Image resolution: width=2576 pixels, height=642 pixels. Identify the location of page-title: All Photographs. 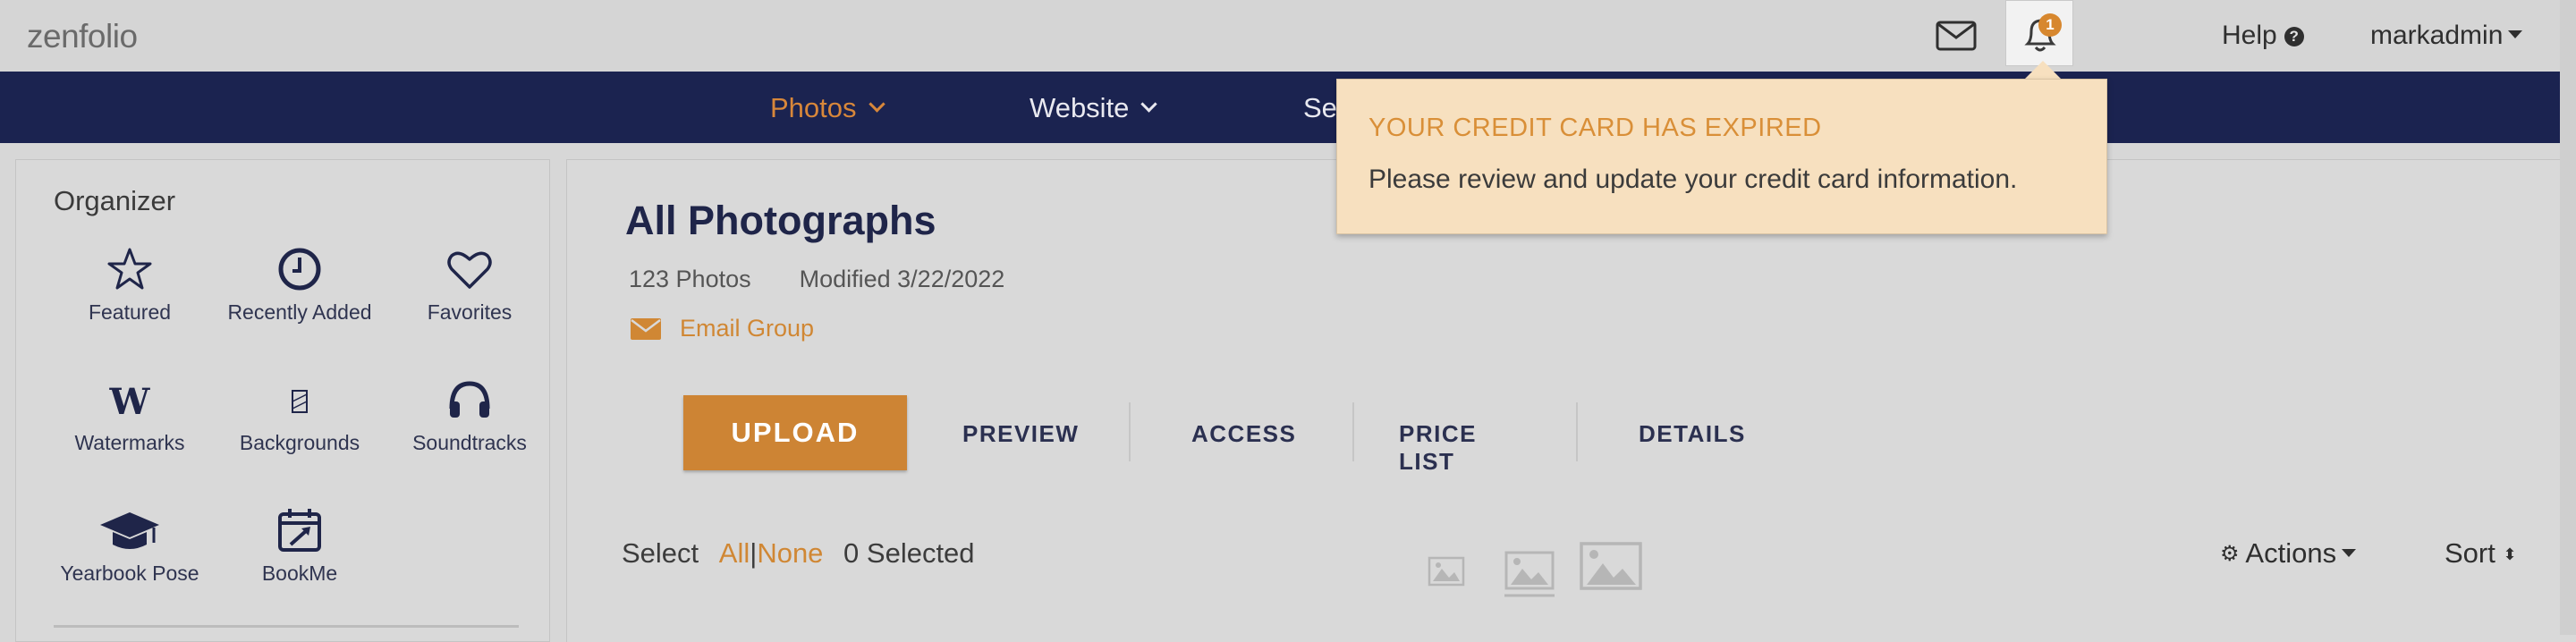
(780, 220).